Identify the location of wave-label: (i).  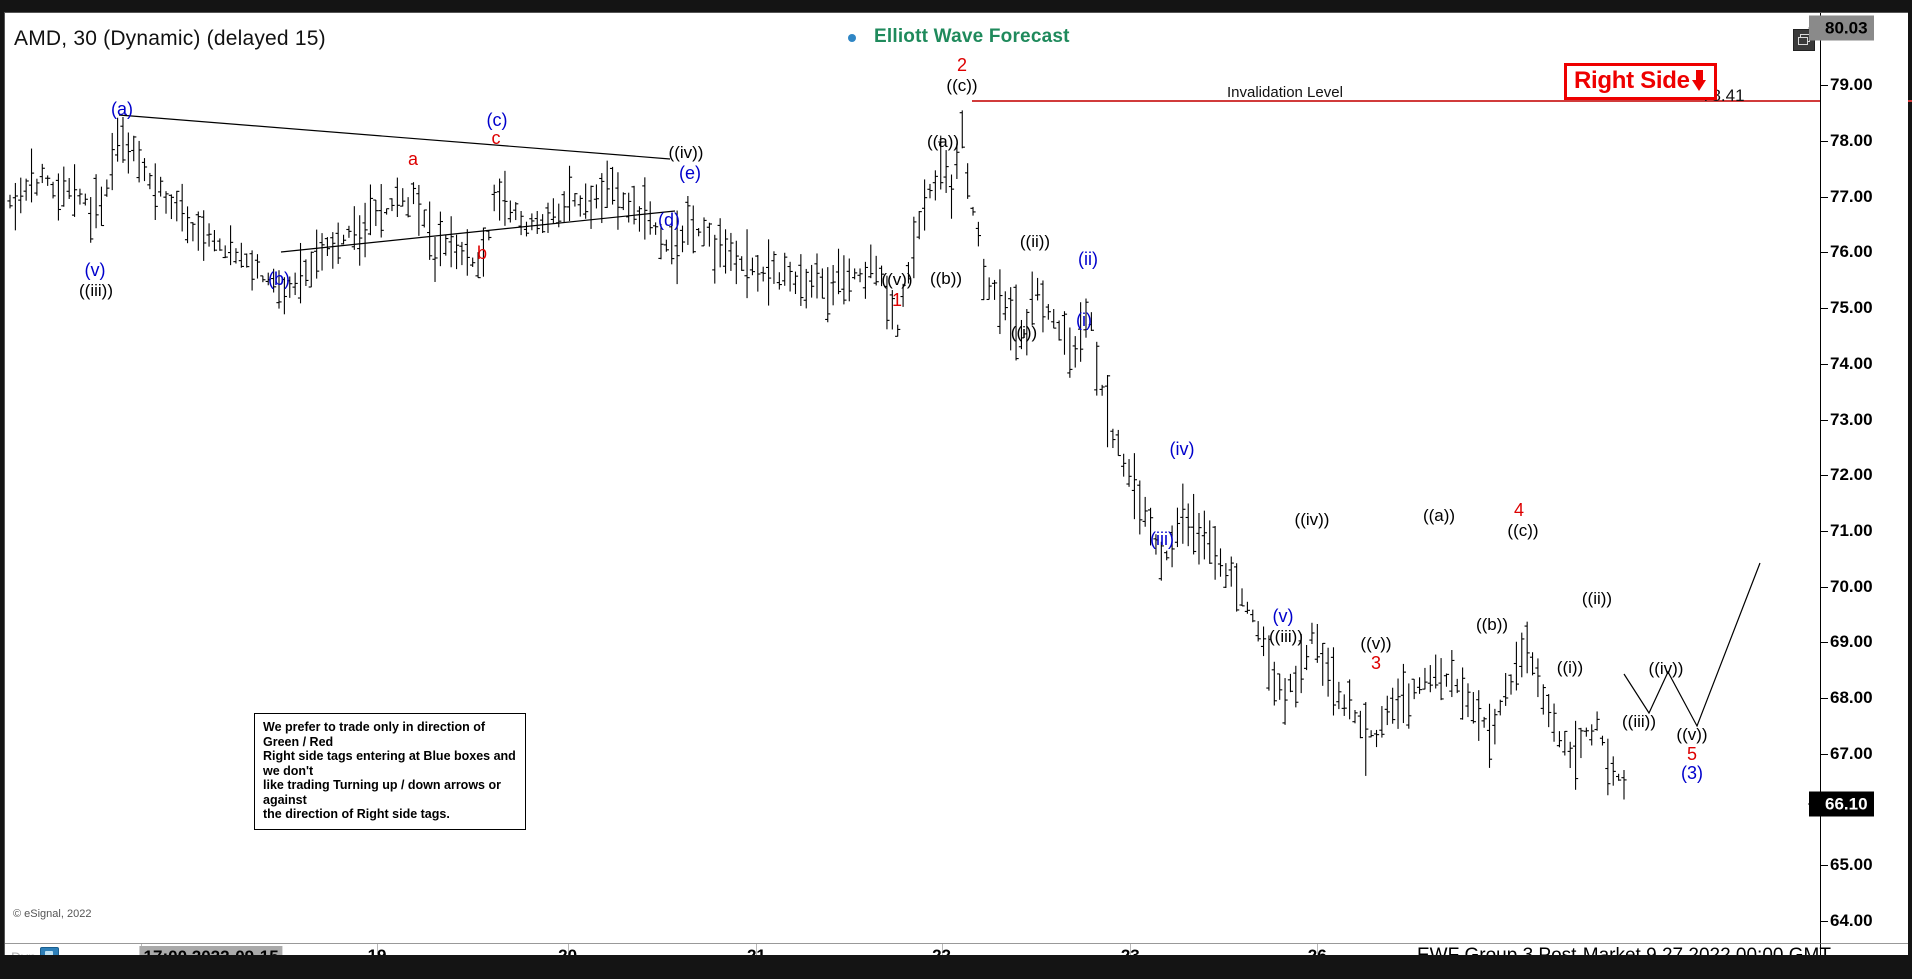
(1084, 320).